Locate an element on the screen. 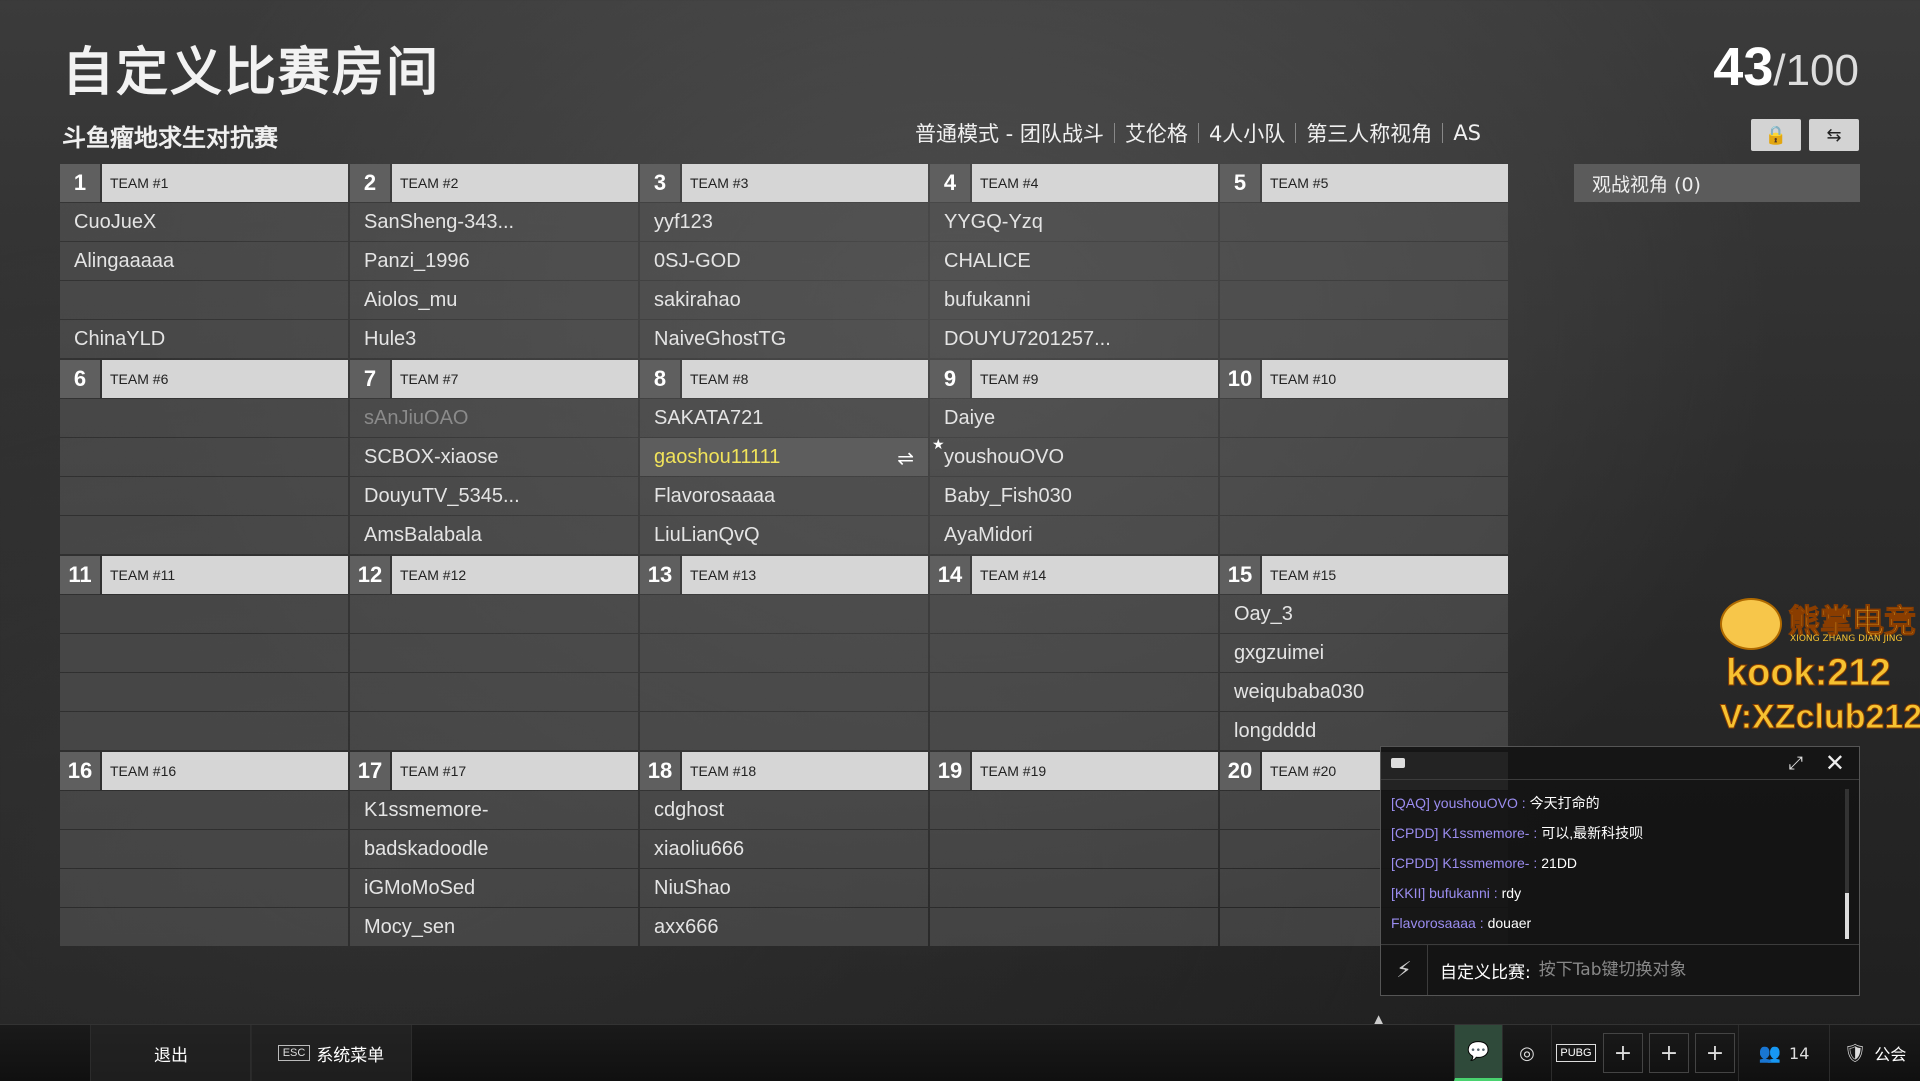  add-slot-button-3: + is located at coordinates (1715, 1053).